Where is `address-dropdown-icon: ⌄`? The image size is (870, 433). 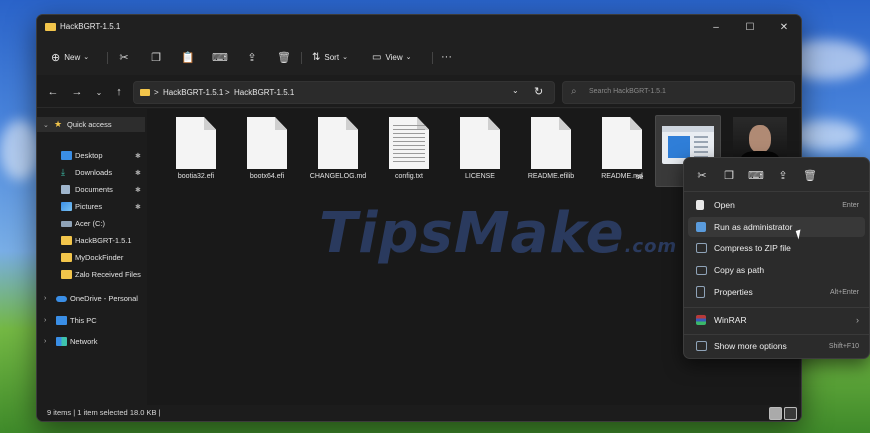 address-dropdown-icon: ⌄ is located at coordinates (515, 90).